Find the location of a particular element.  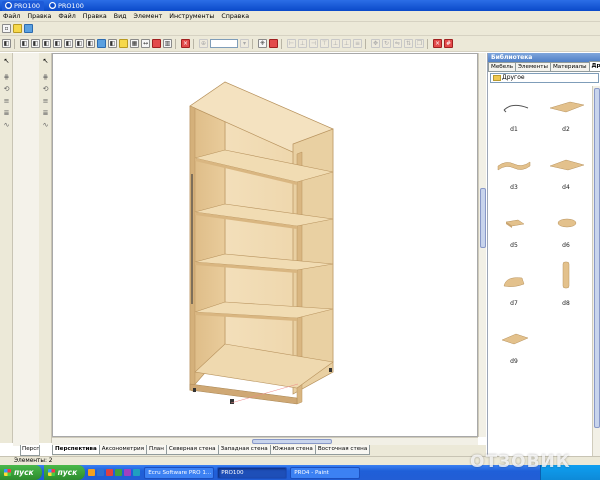

zoom-icon: ⊕ is located at coordinates (203, 43).